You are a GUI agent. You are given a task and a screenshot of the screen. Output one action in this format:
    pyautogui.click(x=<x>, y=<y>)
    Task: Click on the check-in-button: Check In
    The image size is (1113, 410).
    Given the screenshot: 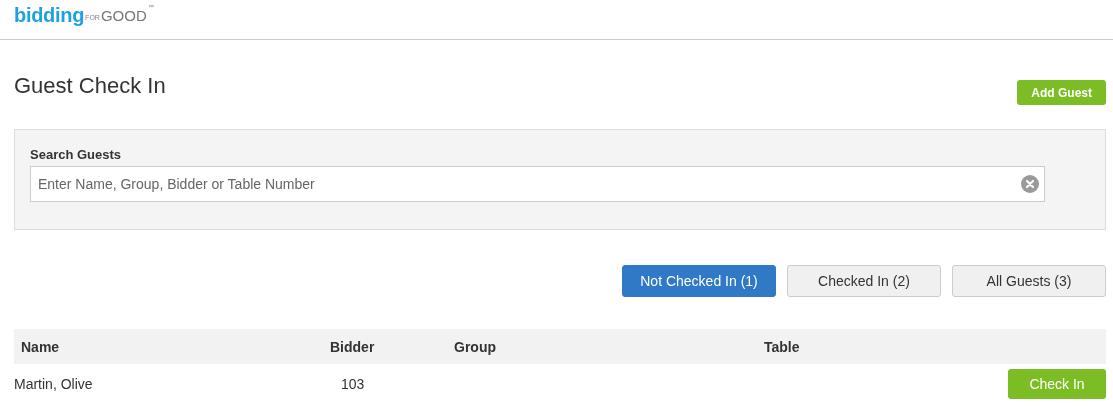 What is the action you would take?
    pyautogui.click(x=1057, y=384)
    